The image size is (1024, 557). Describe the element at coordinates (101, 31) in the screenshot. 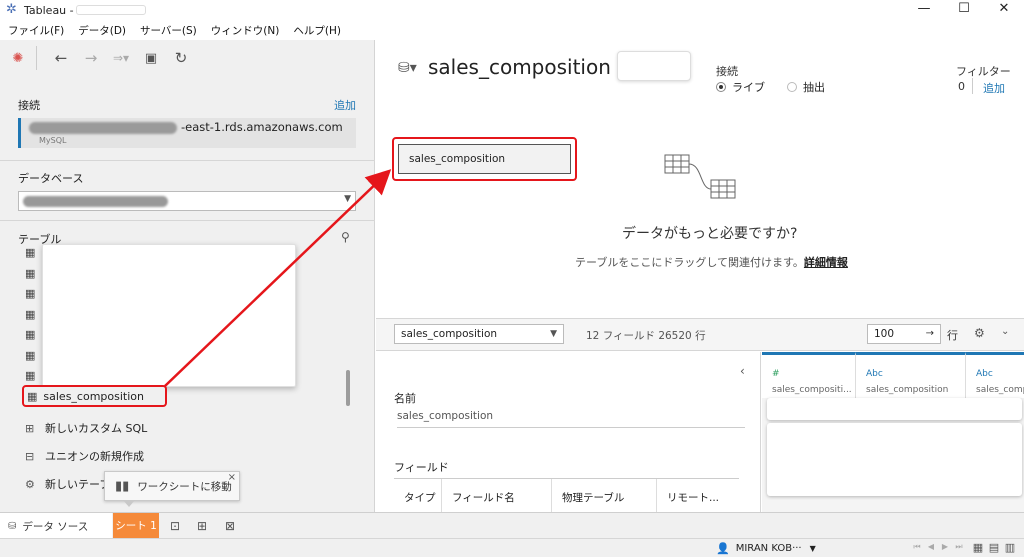

I see `menu-data: データ(D)` at that location.